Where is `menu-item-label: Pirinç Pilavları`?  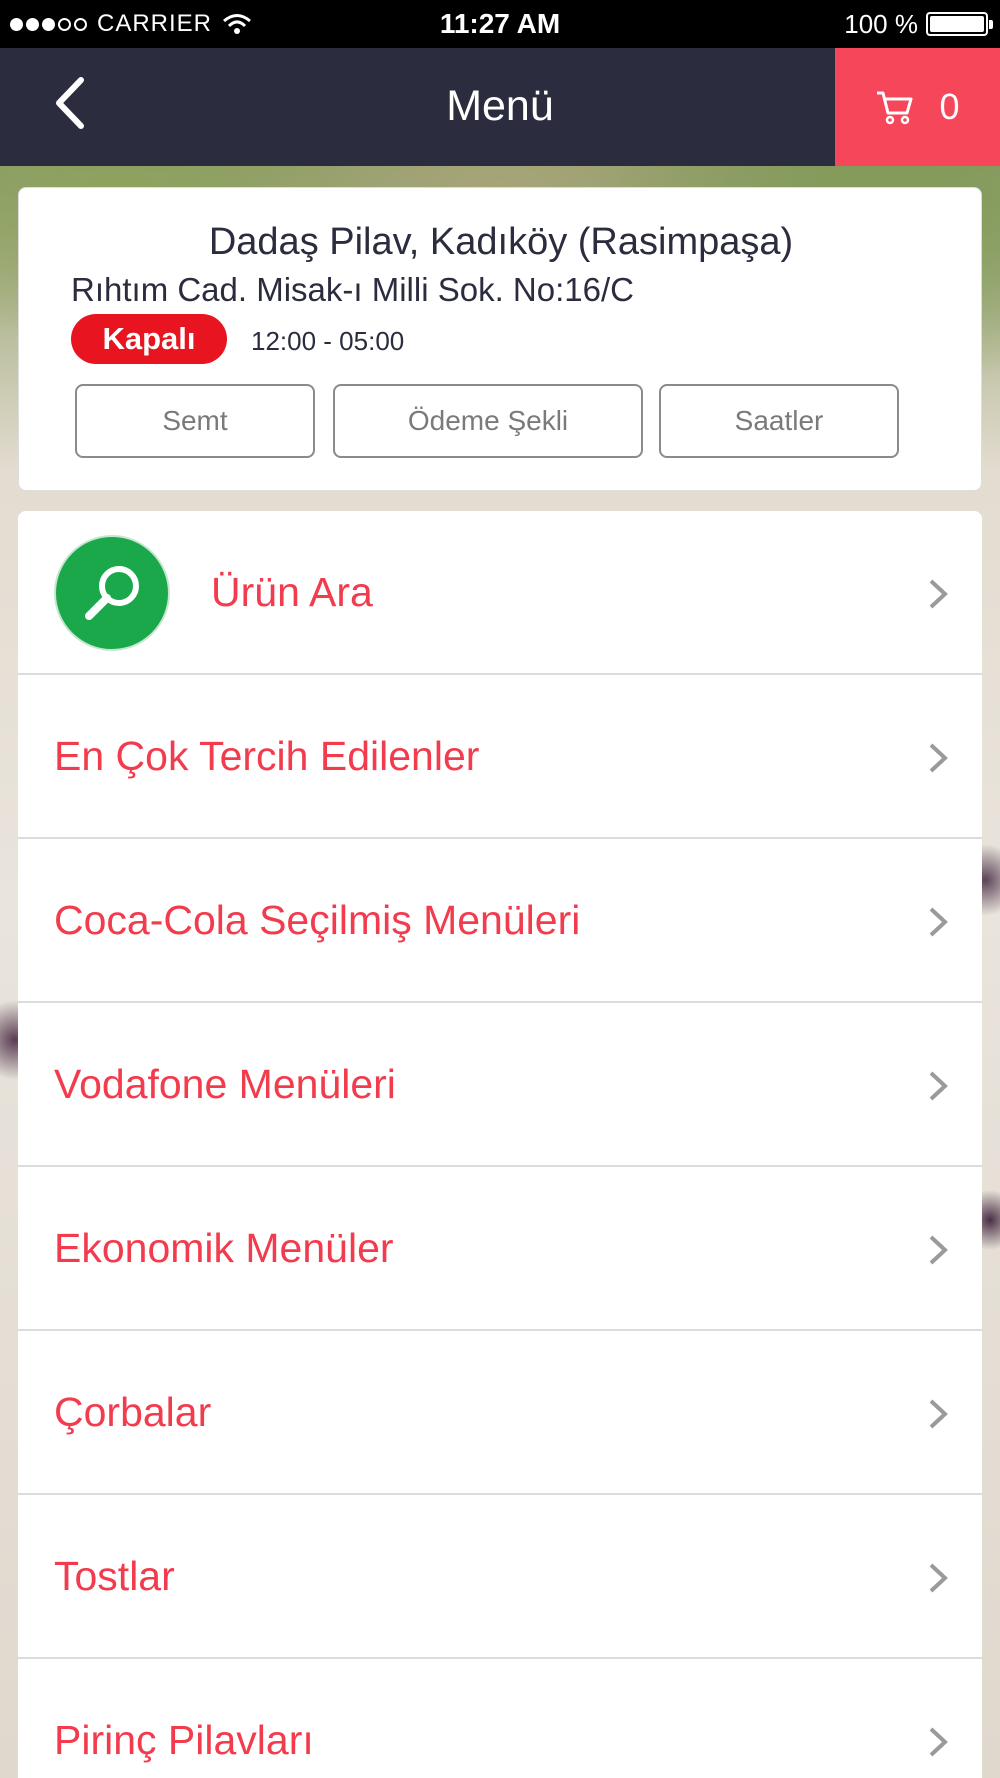 menu-item-label: Pirinç Pilavları is located at coordinates (184, 1740).